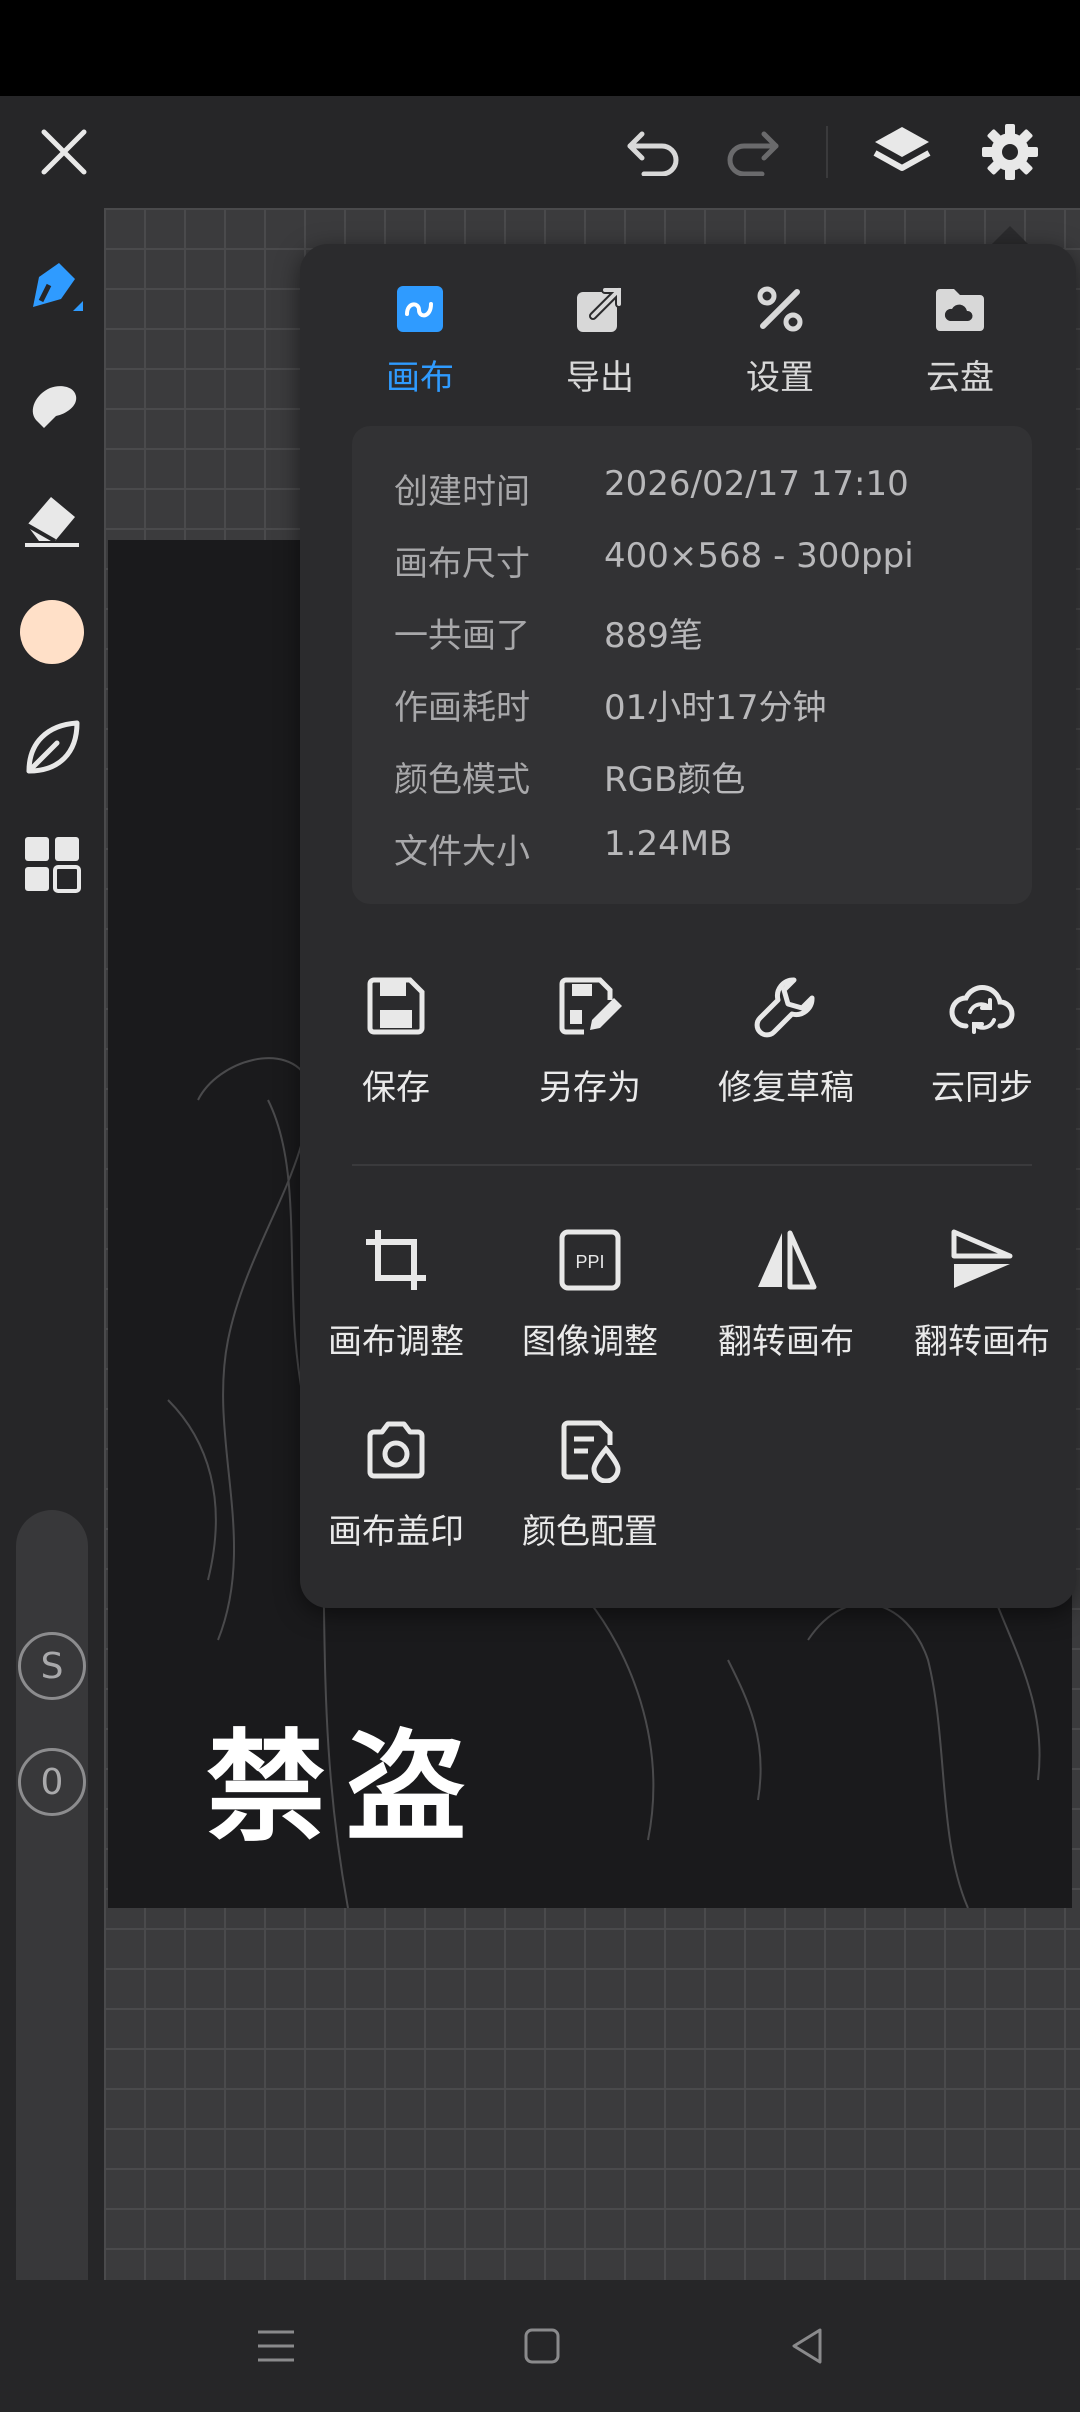 The height and width of the screenshot is (2412, 1080). What do you see at coordinates (540, 152) in the screenshot?
I see `top-toolbar` at bounding box center [540, 152].